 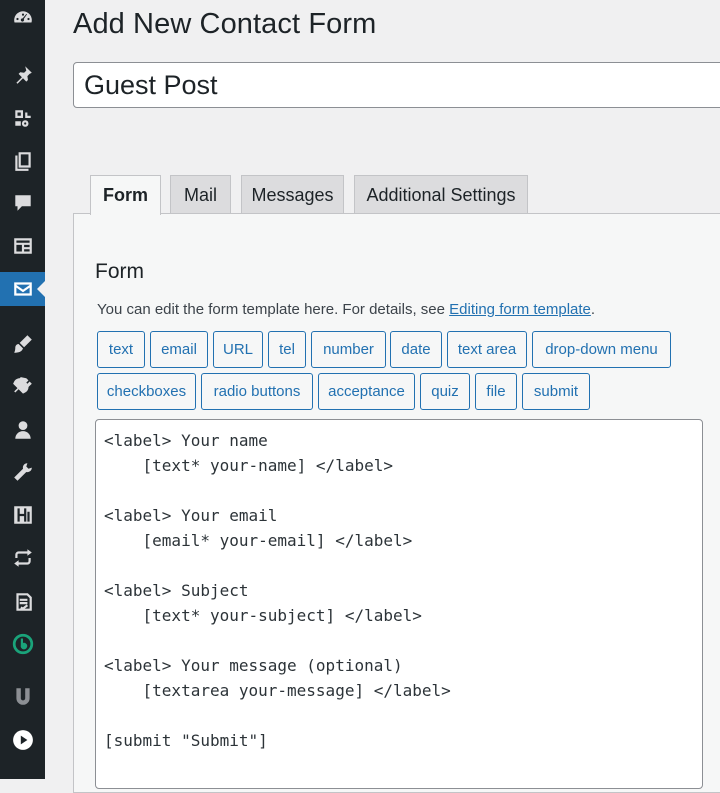 What do you see at coordinates (176, 590) in the screenshot?
I see `template-line: <label> Subject` at bounding box center [176, 590].